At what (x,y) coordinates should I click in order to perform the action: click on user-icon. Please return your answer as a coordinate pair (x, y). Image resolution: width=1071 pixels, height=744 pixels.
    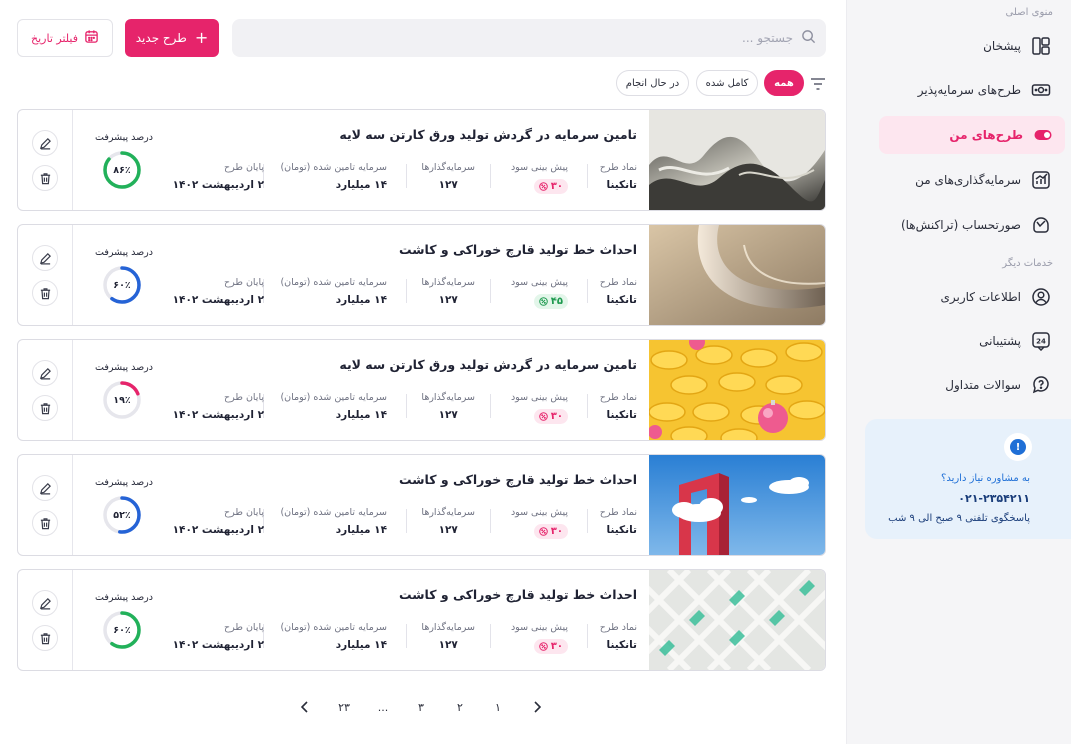
    Looking at the image, I should click on (1041, 297).